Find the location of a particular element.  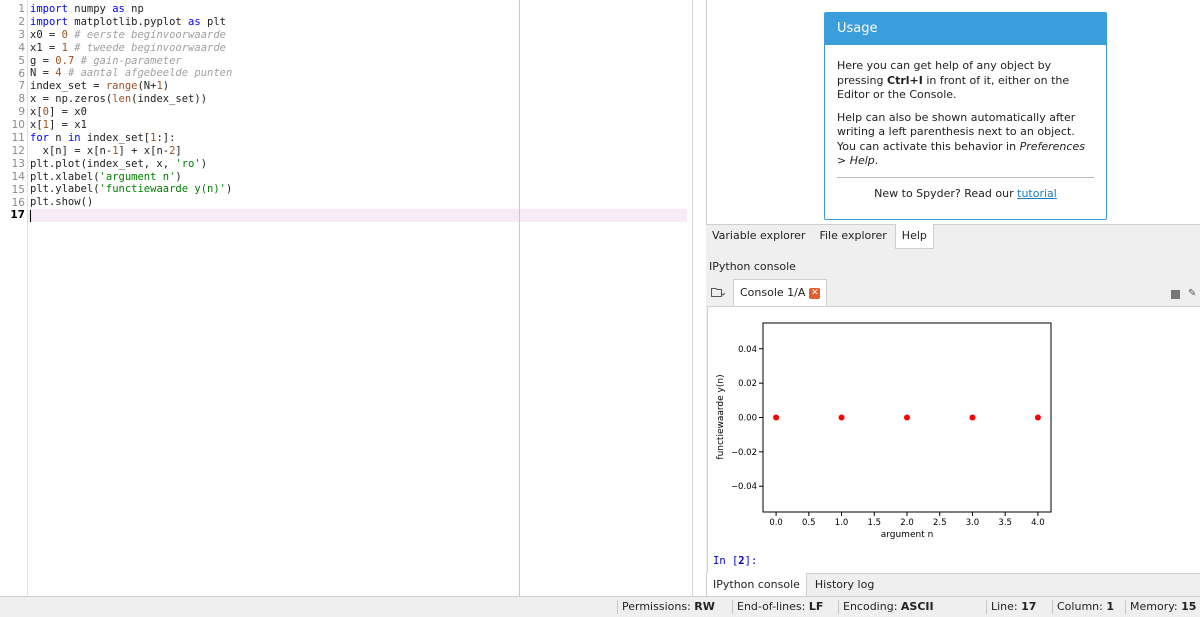

eraser-icon: ✎ is located at coordinates (1193, 294).